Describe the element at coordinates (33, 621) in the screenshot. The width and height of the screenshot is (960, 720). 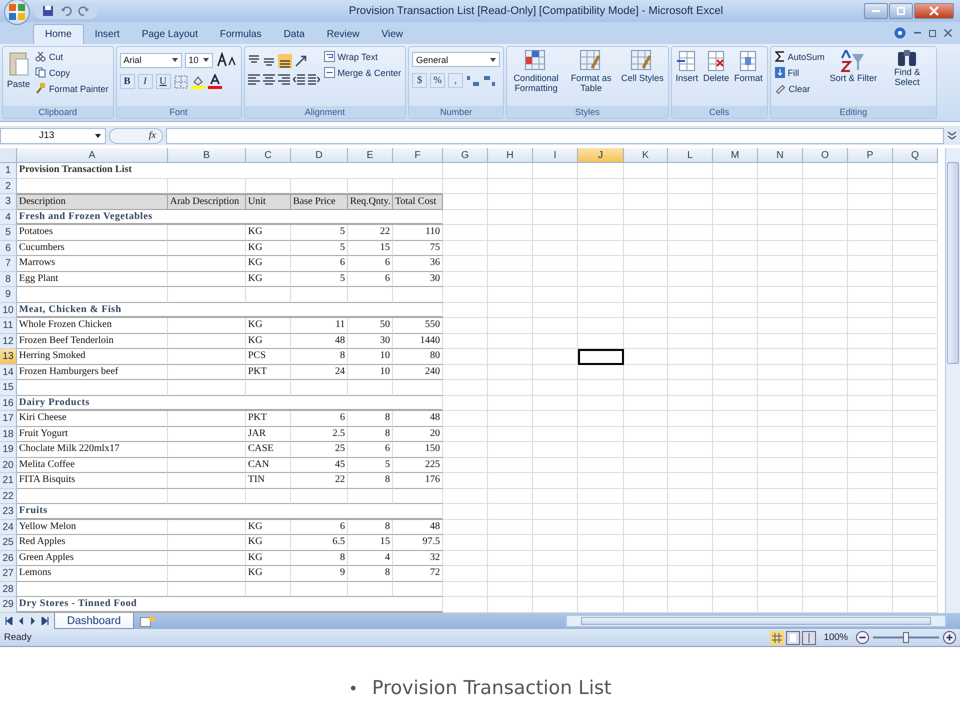
I see `next-sheet-icon` at that location.